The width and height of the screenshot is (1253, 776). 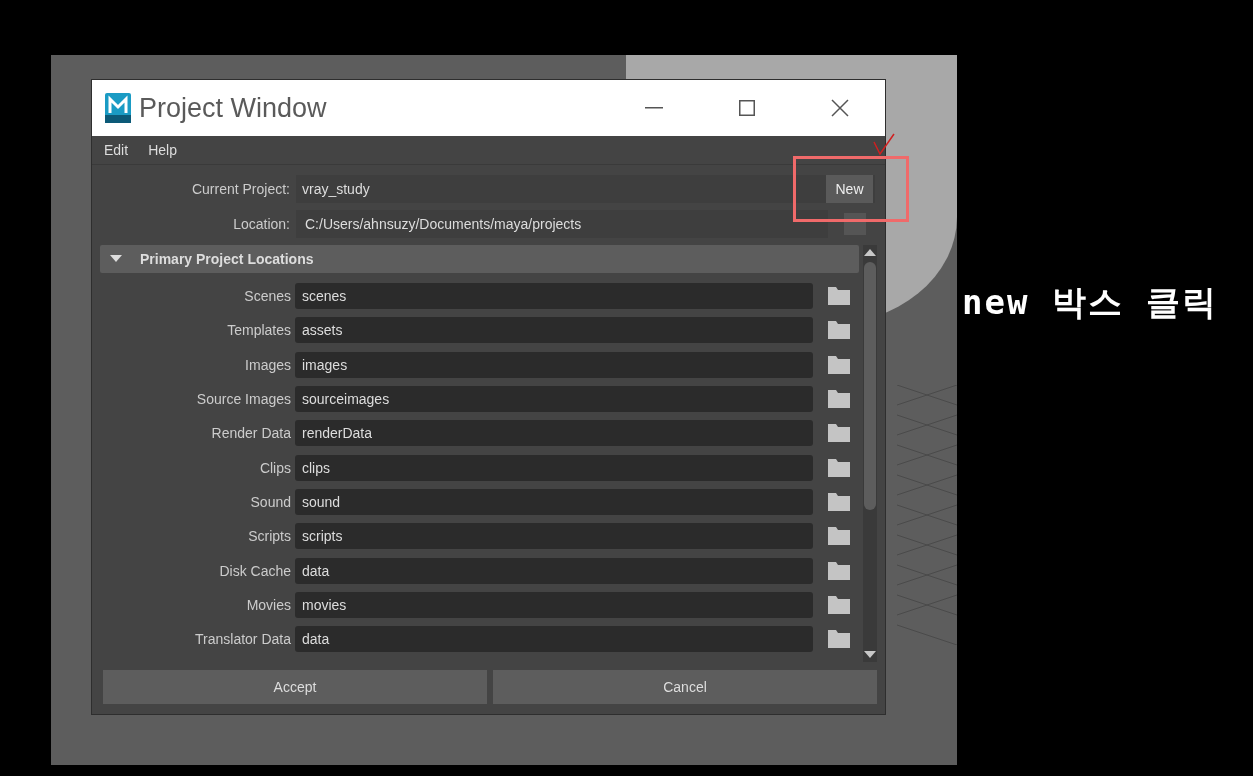 I want to click on menu-item: Edit, so click(x=116, y=150).